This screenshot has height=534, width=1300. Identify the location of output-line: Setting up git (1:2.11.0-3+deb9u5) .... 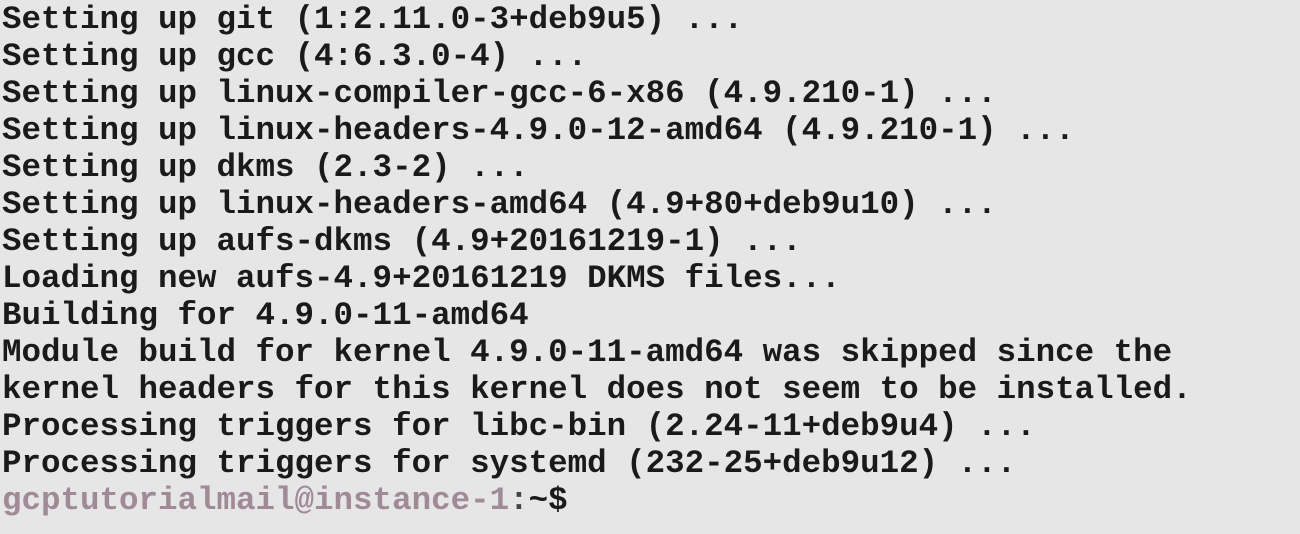
(373, 19).